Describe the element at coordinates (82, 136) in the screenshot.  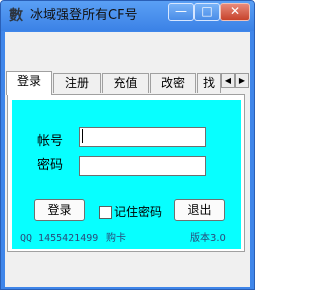
I see `text-caret` at that location.